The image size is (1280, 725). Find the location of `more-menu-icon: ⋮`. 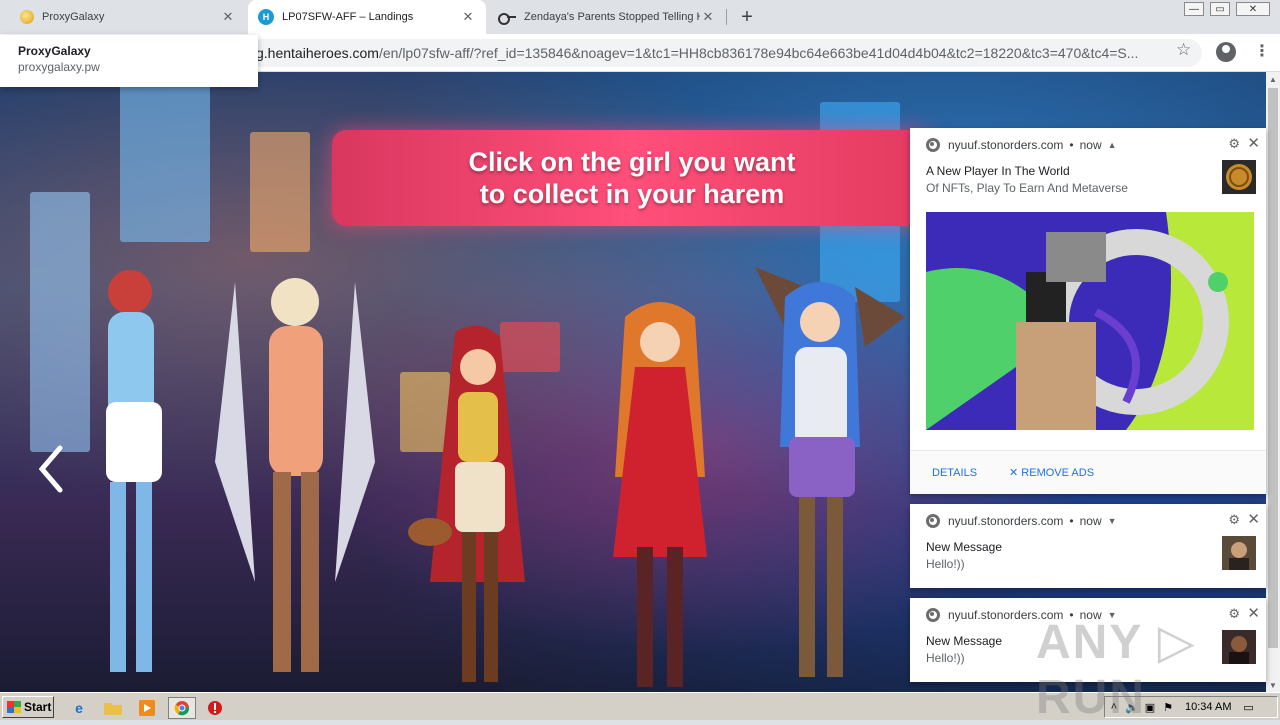

more-menu-icon: ⋮ is located at coordinates (1262, 51).